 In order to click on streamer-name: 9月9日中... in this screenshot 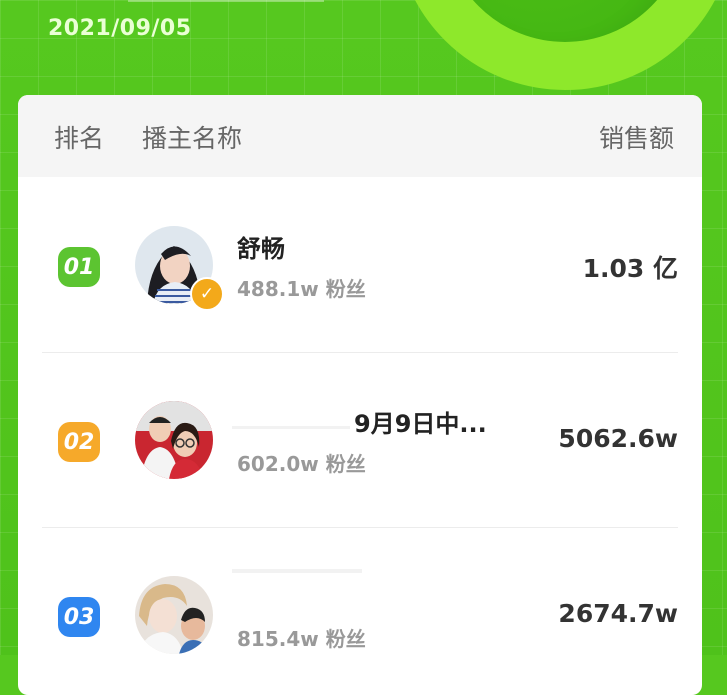, I will do `click(420, 421)`.